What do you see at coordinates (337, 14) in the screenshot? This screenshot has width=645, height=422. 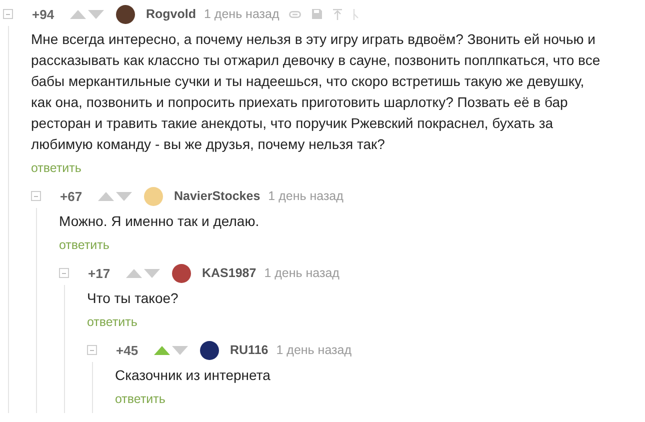 I see `arrow-up-icon` at bounding box center [337, 14].